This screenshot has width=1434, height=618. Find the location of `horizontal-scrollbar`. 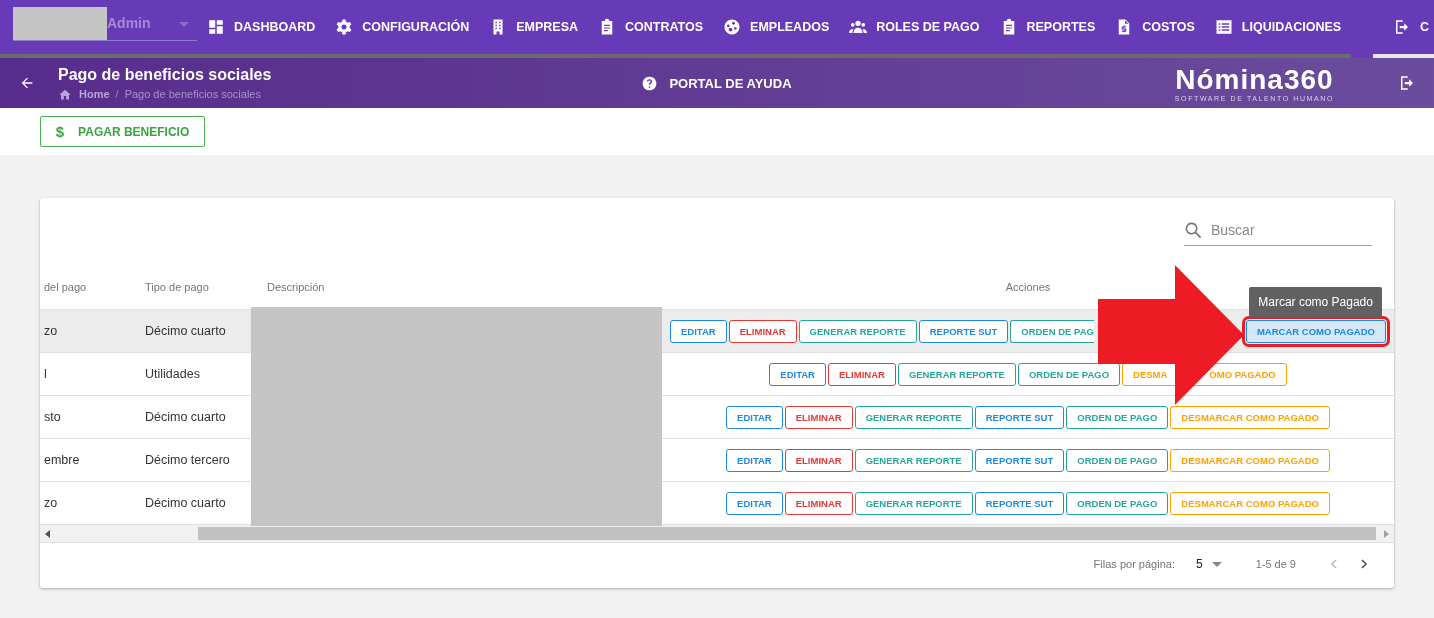

horizontal-scrollbar is located at coordinates (717, 534).